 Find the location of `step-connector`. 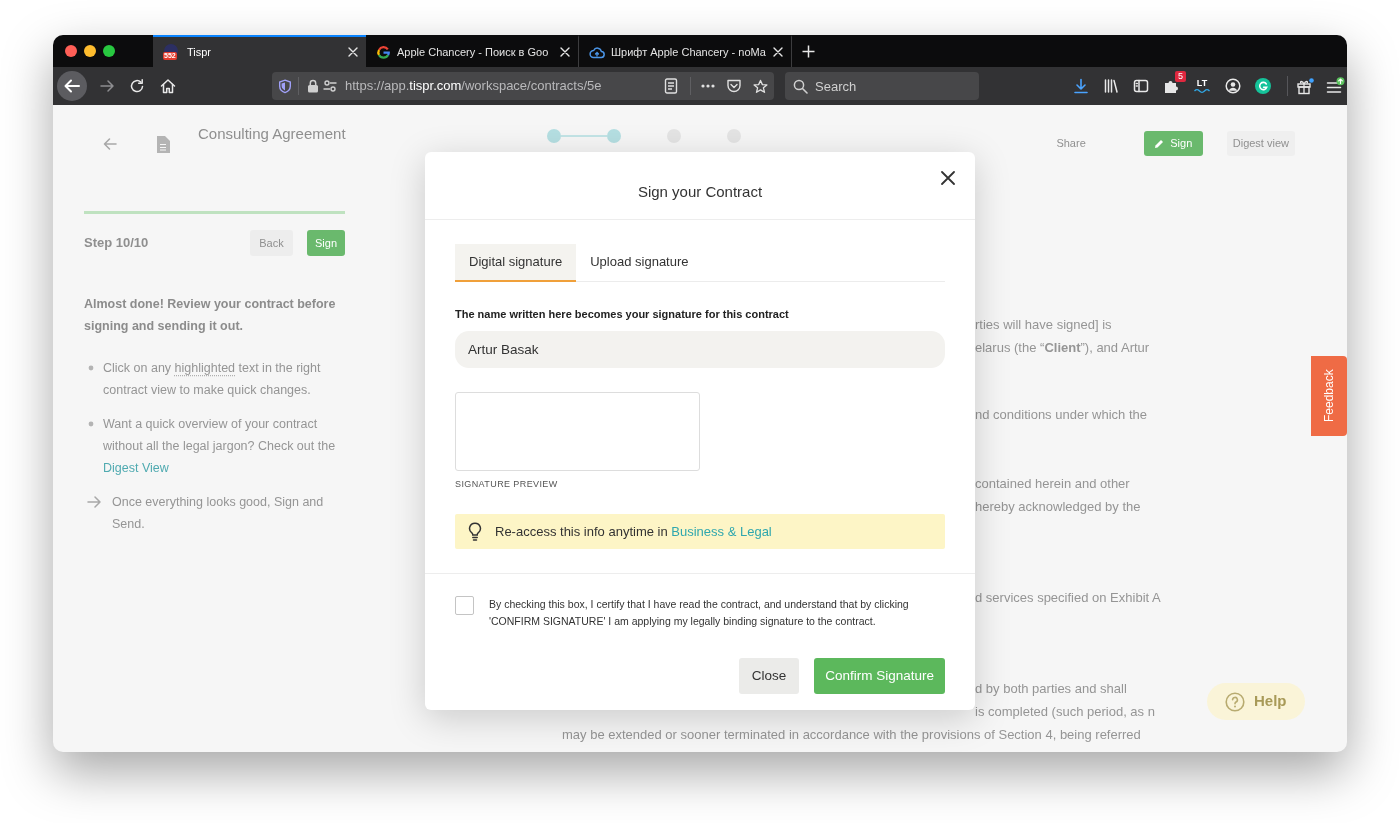

step-connector is located at coordinates (584, 136).